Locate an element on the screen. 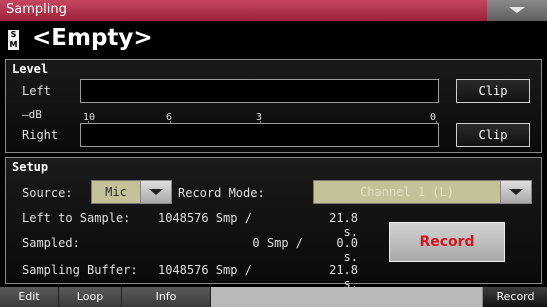 The image size is (547, 307). sampling-buffer-label: Sampling Buffer: is located at coordinates (80, 270).